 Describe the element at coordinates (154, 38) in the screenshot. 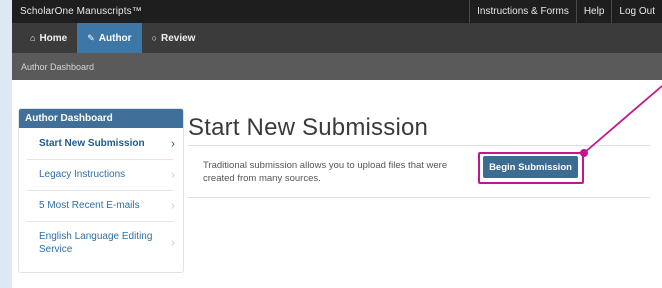

I see `speech-bubble-icon: ○` at that location.